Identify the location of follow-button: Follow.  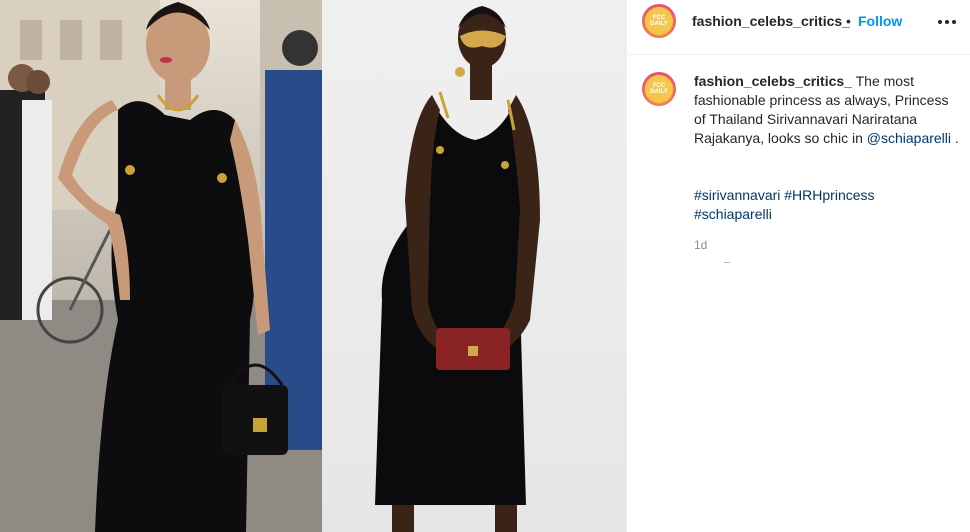
(880, 21).